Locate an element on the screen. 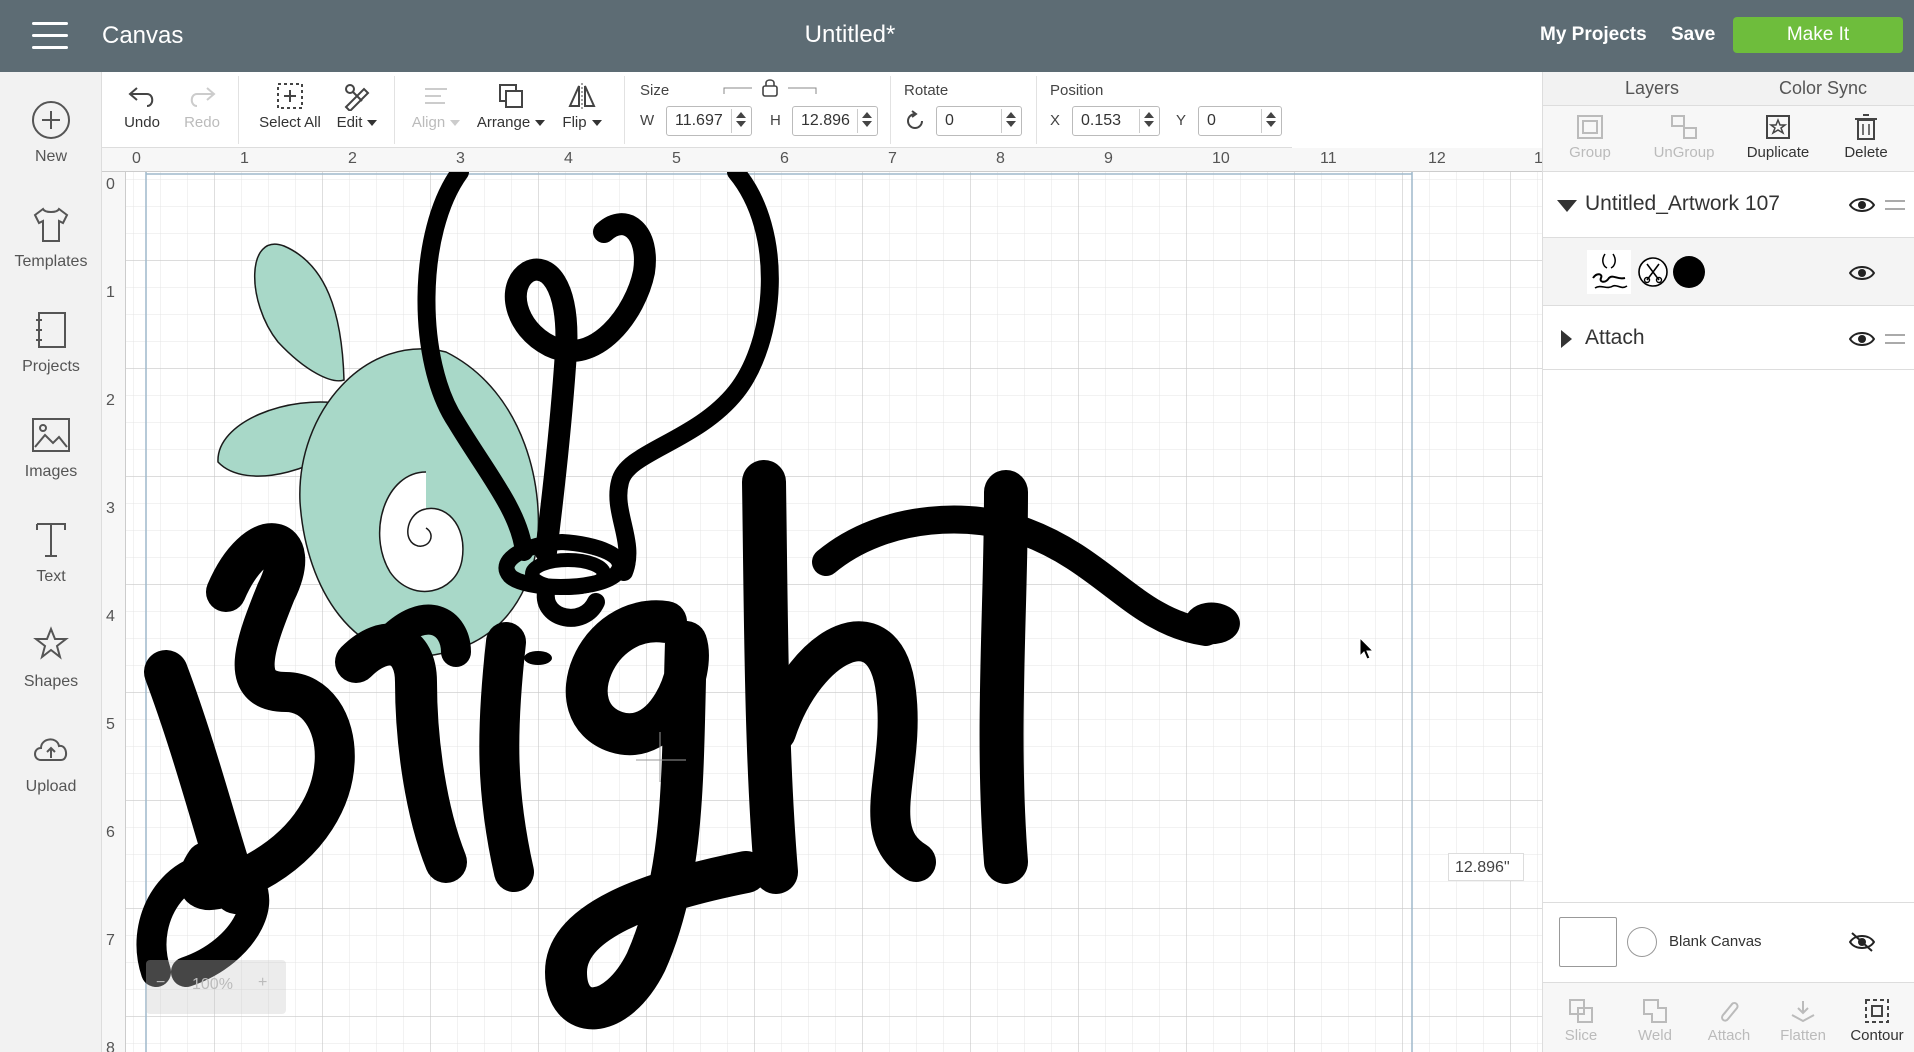  zoom-control: − 100% + is located at coordinates (216, 987).